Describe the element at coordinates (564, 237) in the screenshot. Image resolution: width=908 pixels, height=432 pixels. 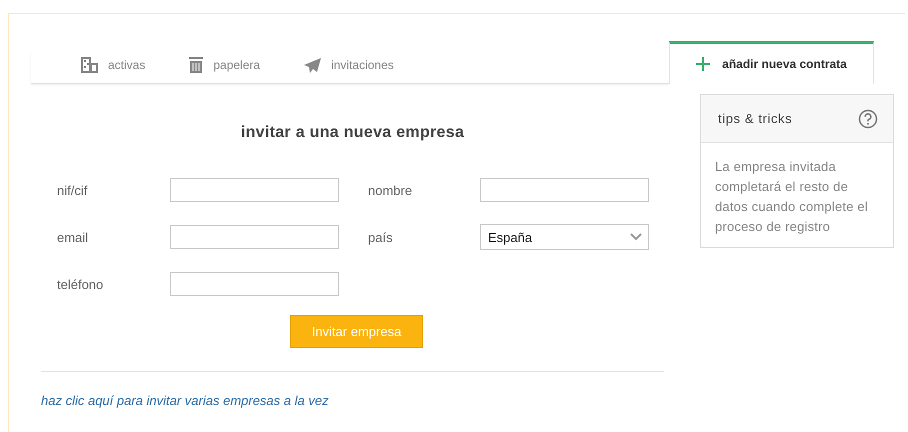
I see `country-select: España` at that location.